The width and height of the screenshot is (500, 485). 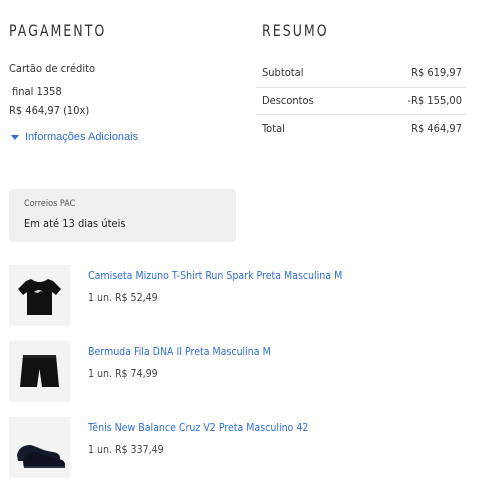 What do you see at coordinates (15, 137) in the screenshot?
I see `chevron-down-icon` at bounding box center [15, 137].